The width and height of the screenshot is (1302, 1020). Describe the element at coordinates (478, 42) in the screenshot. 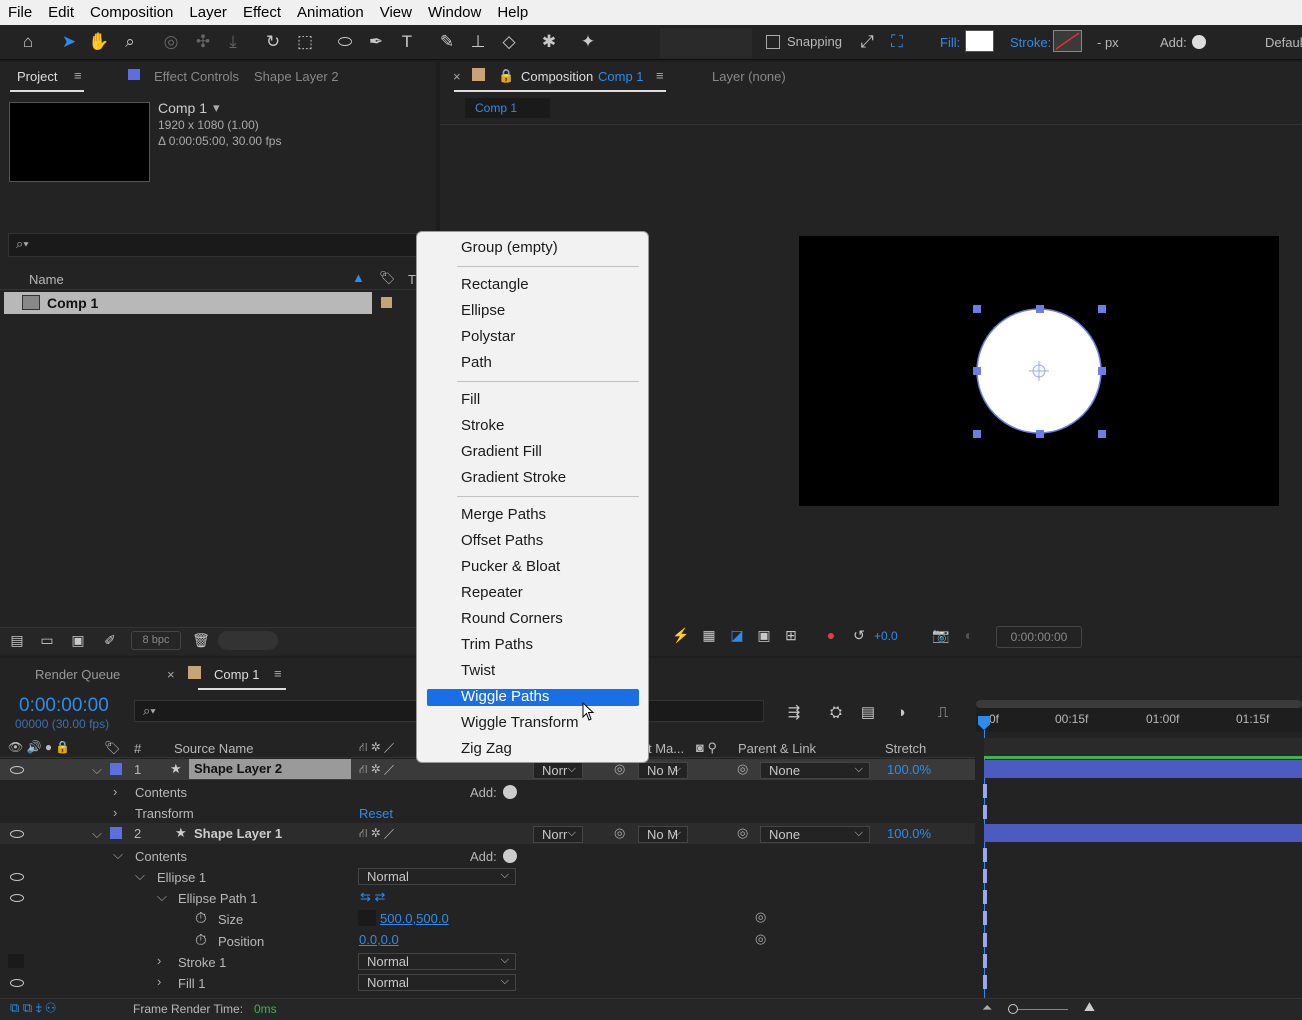

I see `clone-stamp-tool-icon: ⊥` at that location.